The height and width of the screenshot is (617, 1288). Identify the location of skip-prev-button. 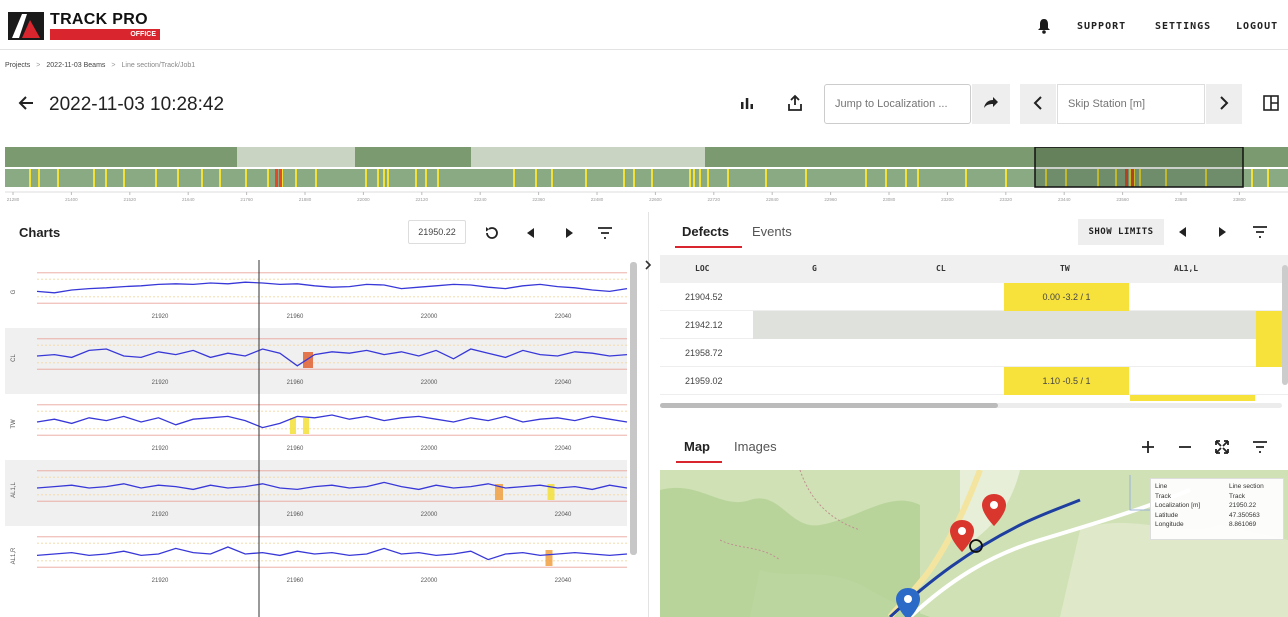
(1038, 104).